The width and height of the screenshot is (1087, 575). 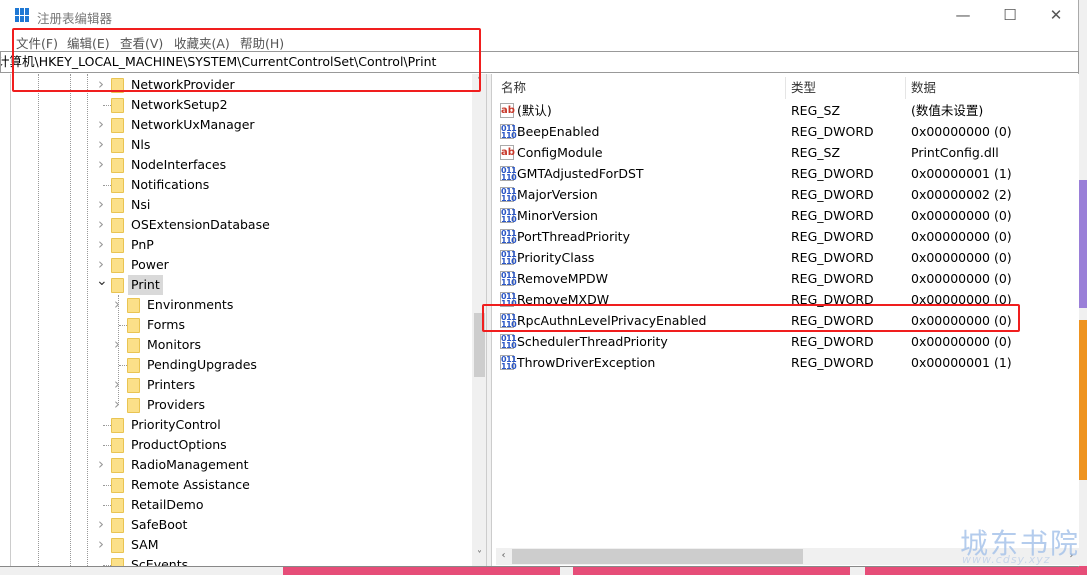 I want to click on tree-item: › OSExtensionDatabase, so click(x=241, y=225).